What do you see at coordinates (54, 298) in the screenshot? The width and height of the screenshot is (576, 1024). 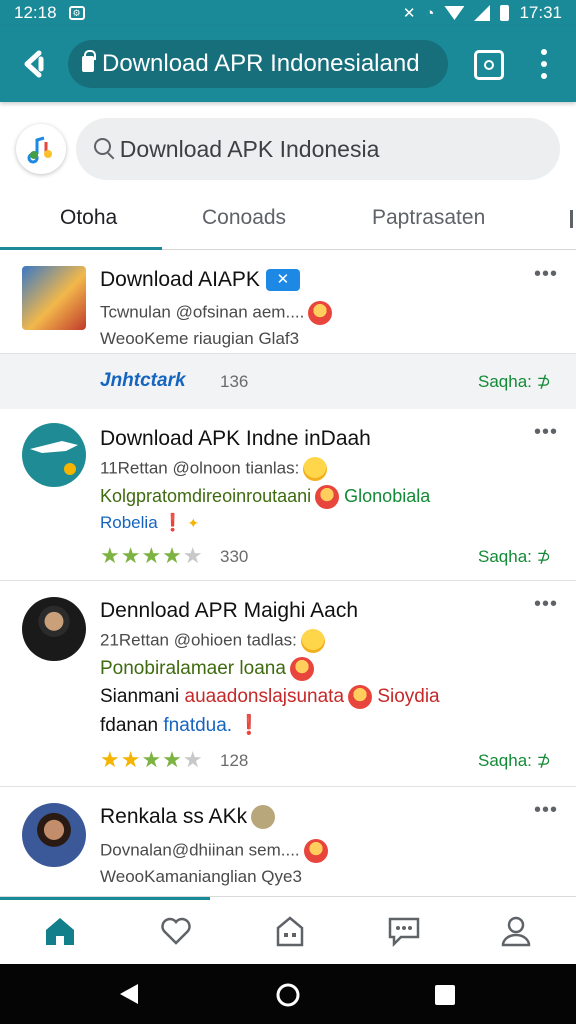 I see `app-thumbnail` at bounding box center [54, 298].